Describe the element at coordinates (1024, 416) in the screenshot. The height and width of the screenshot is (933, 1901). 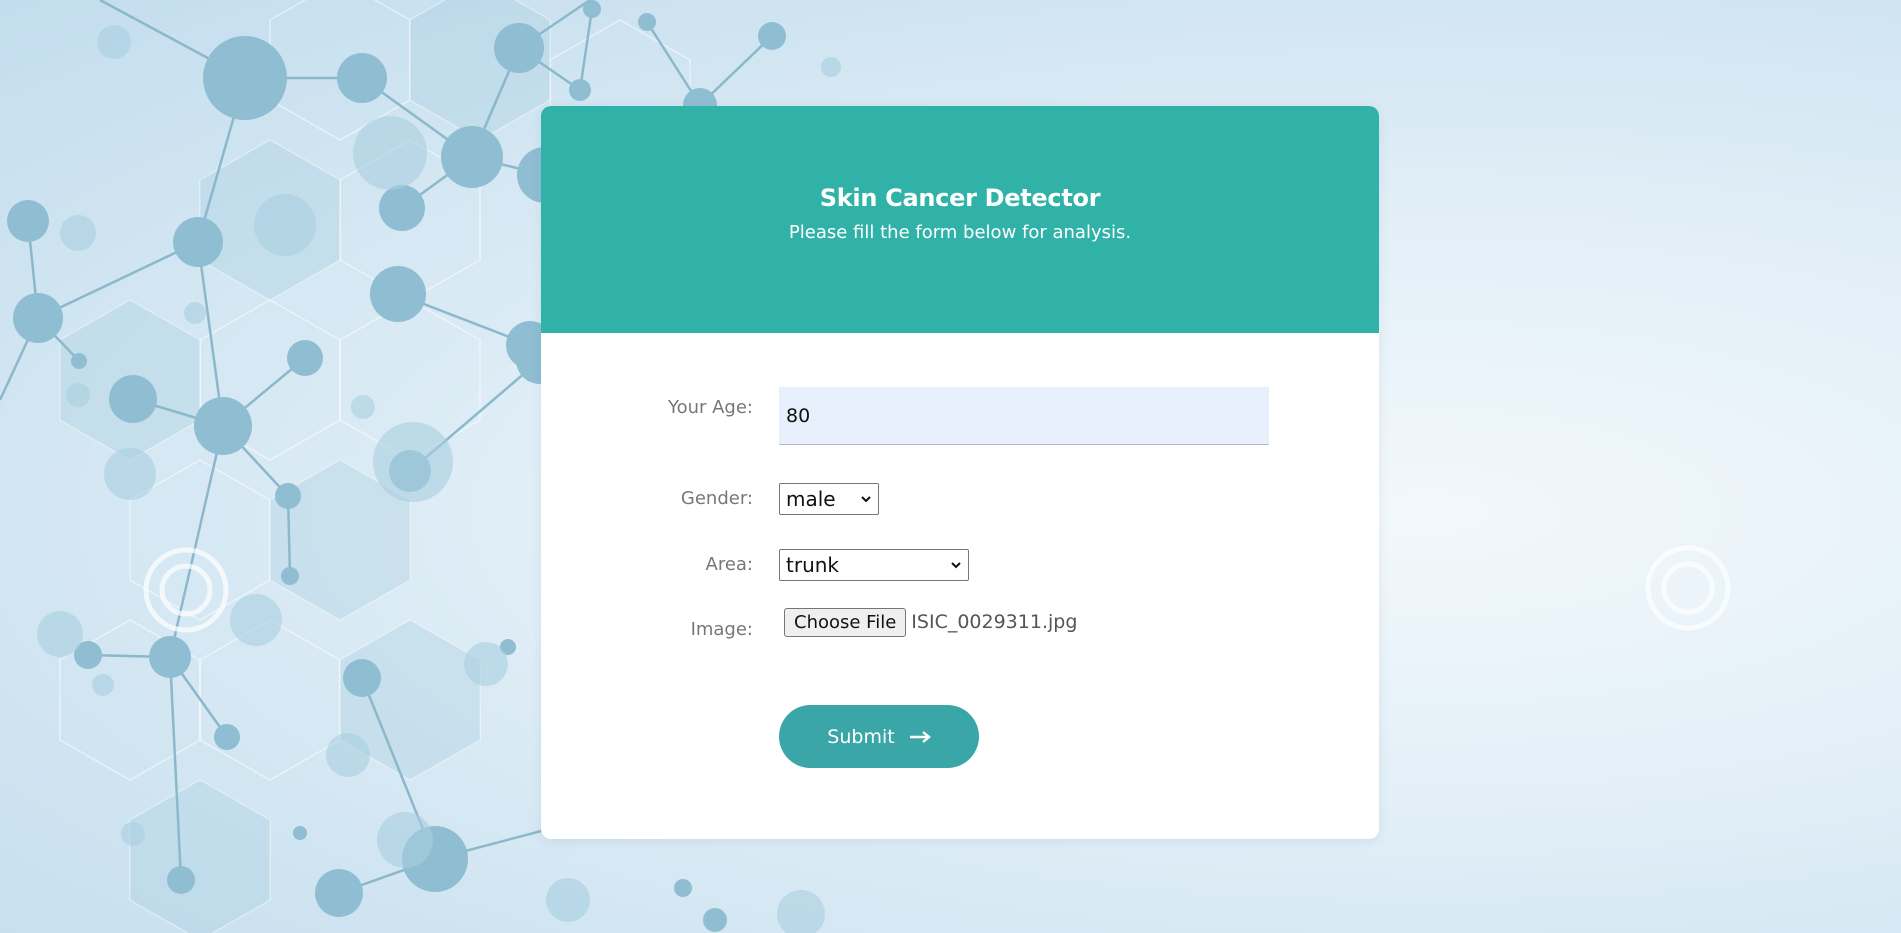
I see `age-input` at that location.